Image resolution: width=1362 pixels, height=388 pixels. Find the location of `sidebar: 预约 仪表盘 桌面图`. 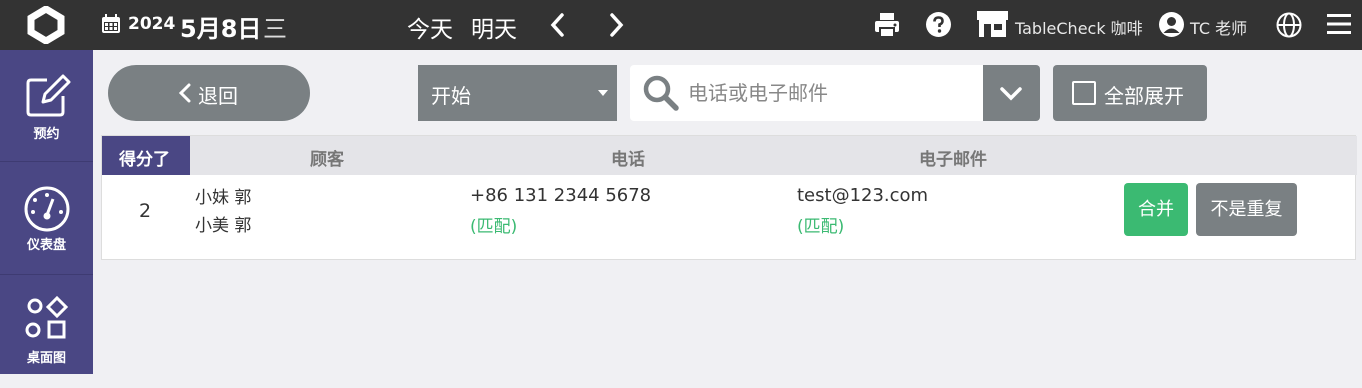

sidebar: 预约 仪表盘 桌面图 is located at coordinates (46, 212).